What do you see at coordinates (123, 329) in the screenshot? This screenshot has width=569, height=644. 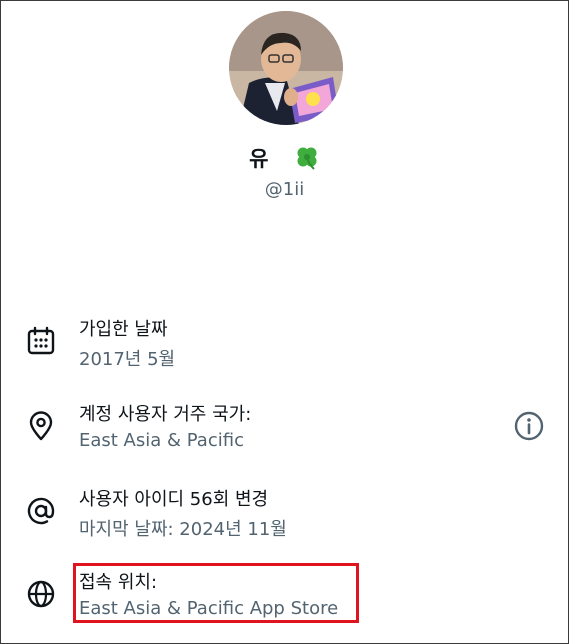 I see `joined-date-label: 가입한 날짜` at bounding box center [123, 329].